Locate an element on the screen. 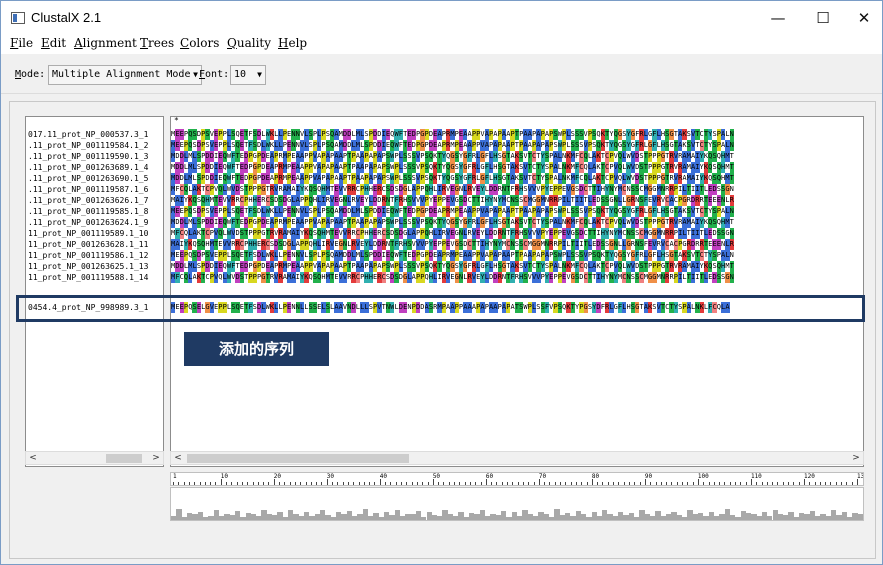  menu-alignment: Alignment is located at coordinates (105, 43).